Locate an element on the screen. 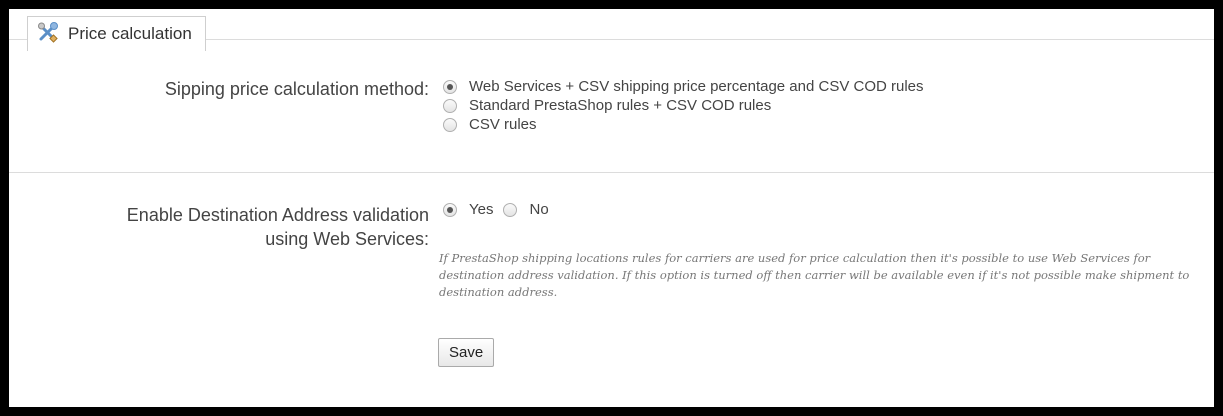 The width and height of the screenshot is (1223, 416). radio-csv is located at coordinates (450, 124).